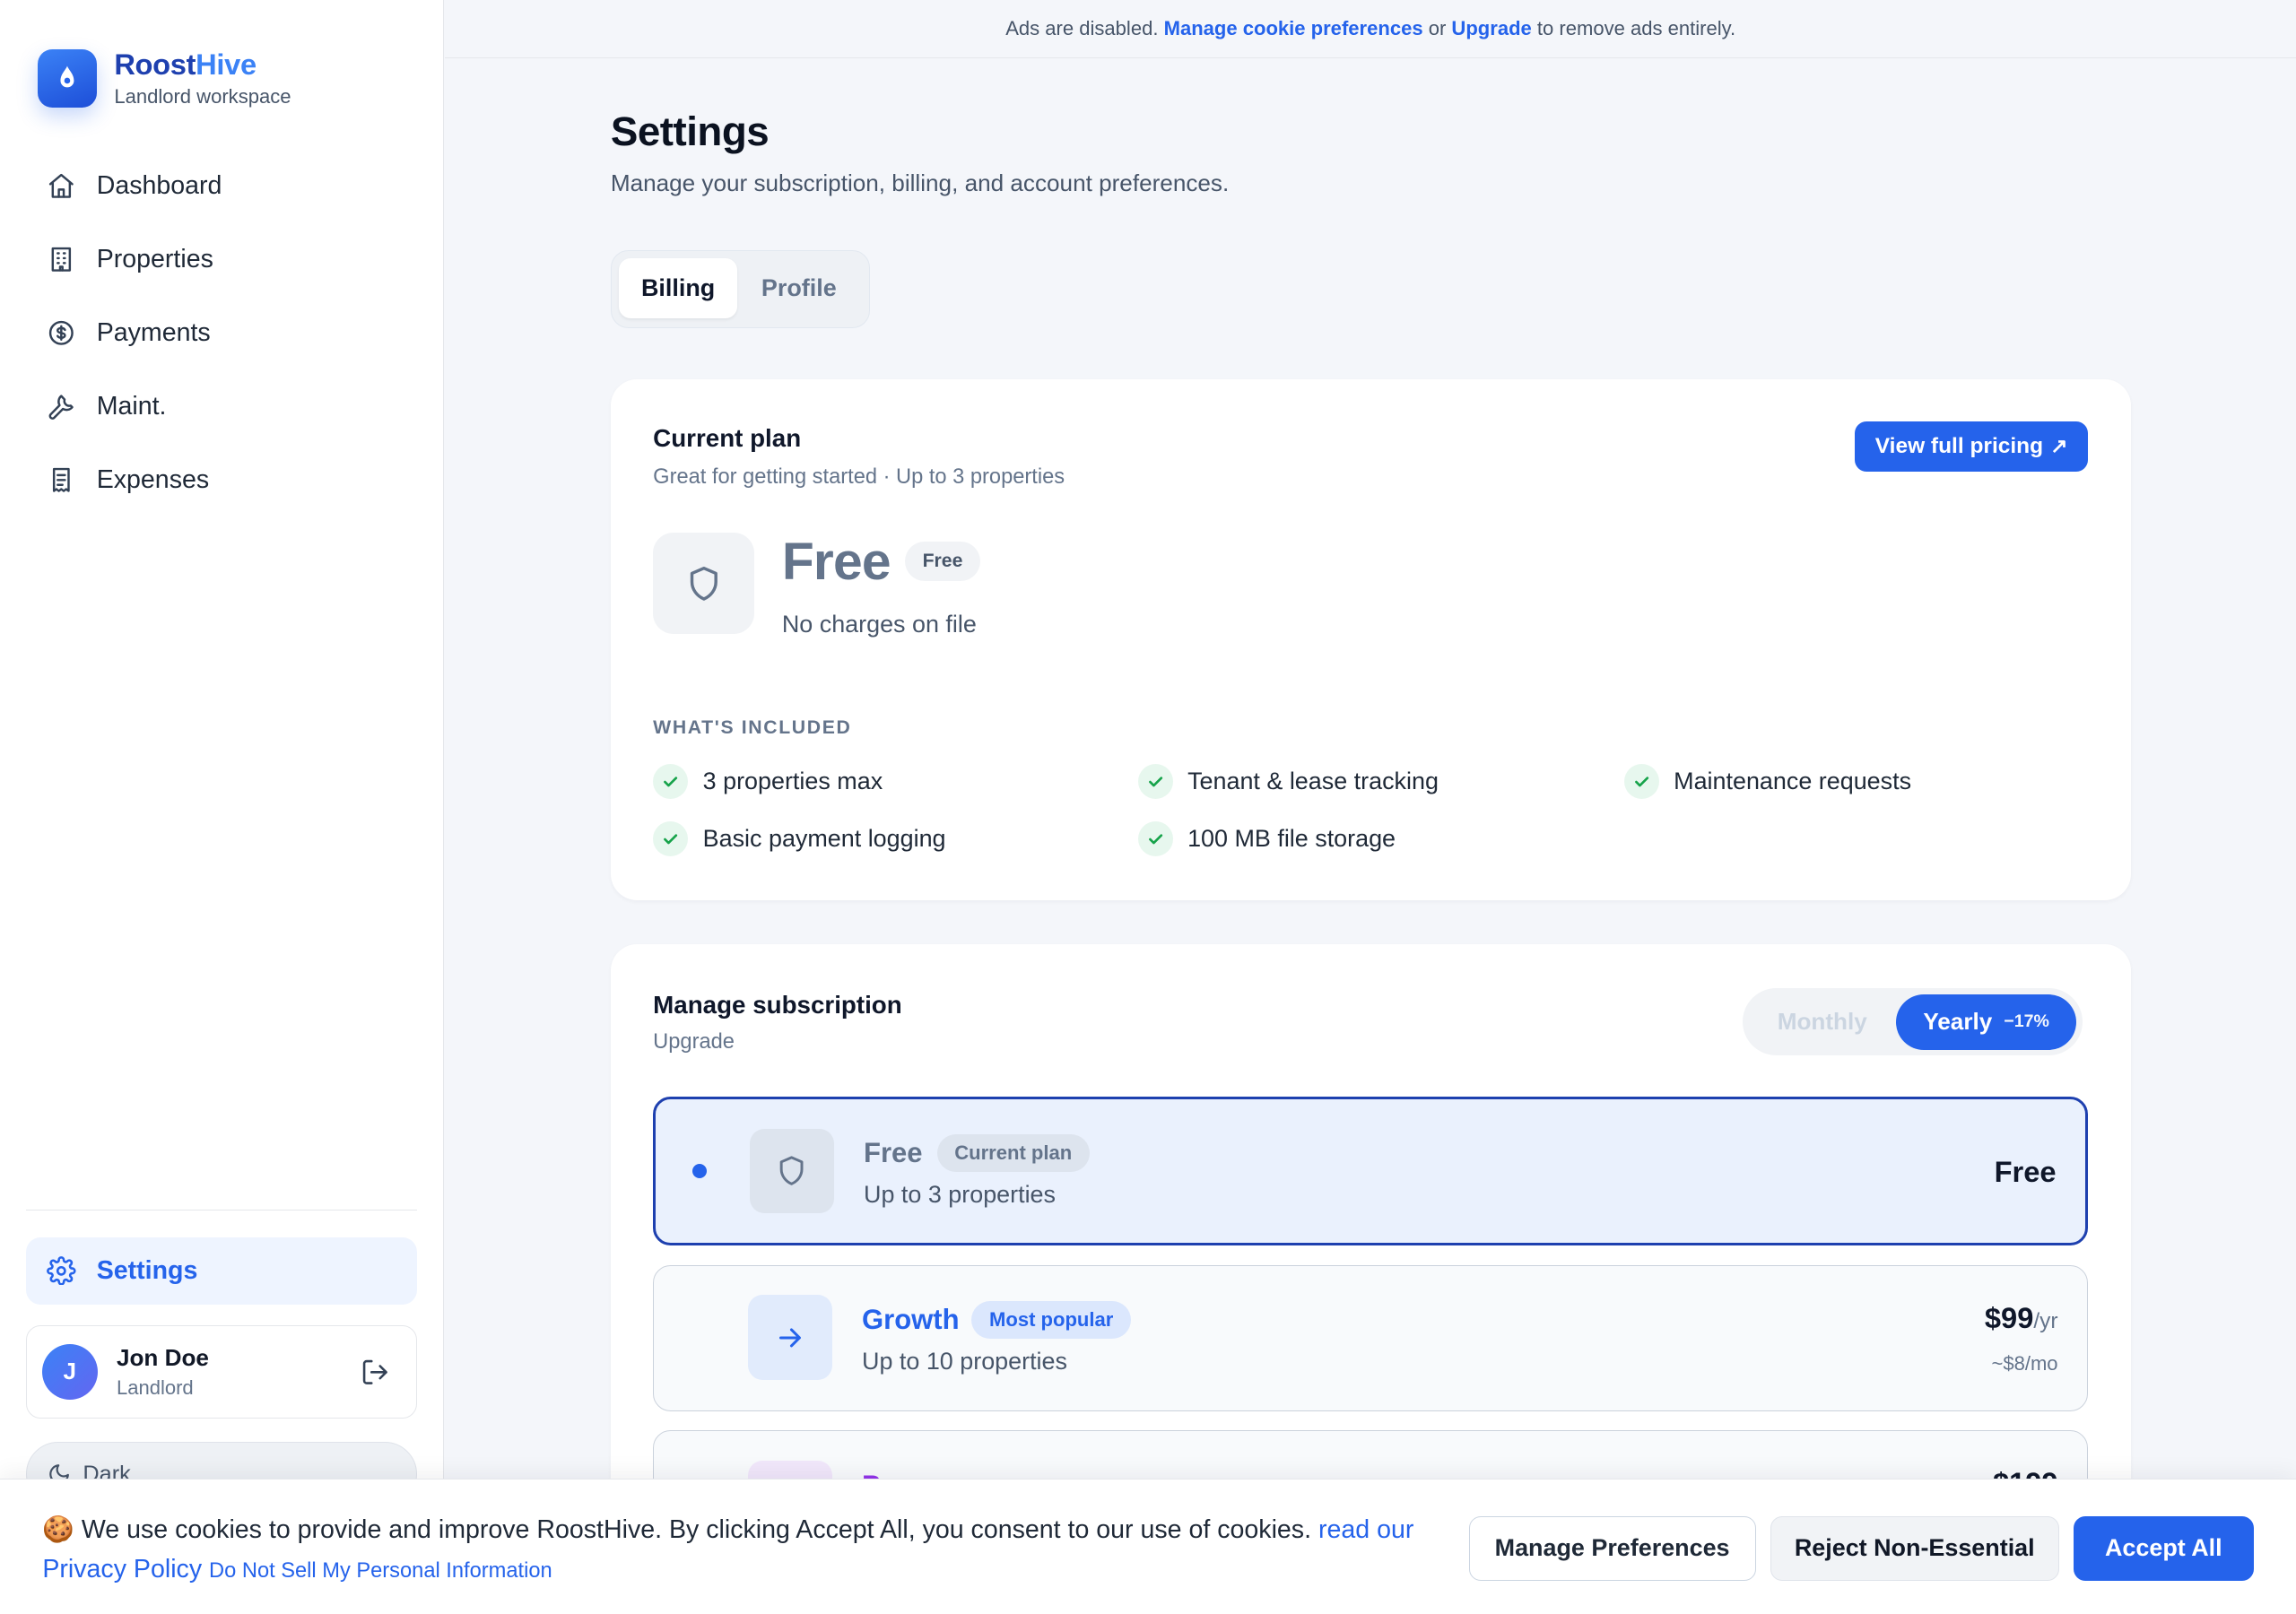 This screenshot has width=2296, height=1614. I want to click on arrow-right-icon, so click(790, 1337).